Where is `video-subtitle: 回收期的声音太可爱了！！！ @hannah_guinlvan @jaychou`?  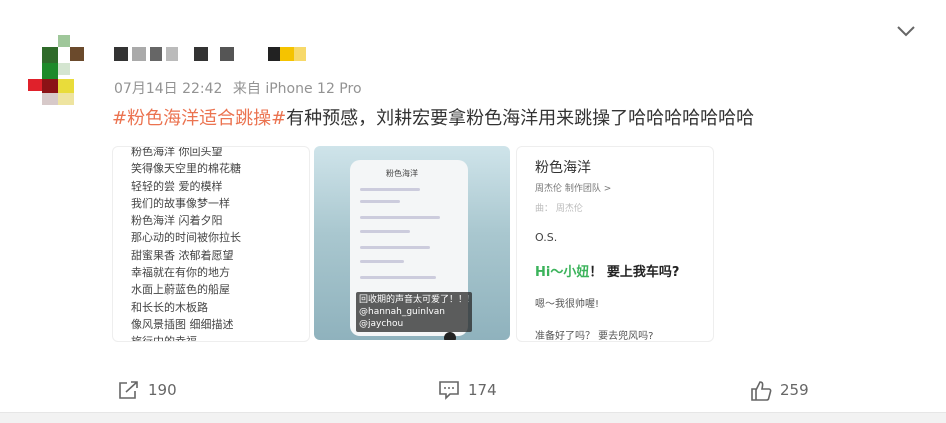
video-subtitle: 回收期的声音太可爱了！！！ @hannah_guinlvan @jaychou is located at coordinates (414, 312).